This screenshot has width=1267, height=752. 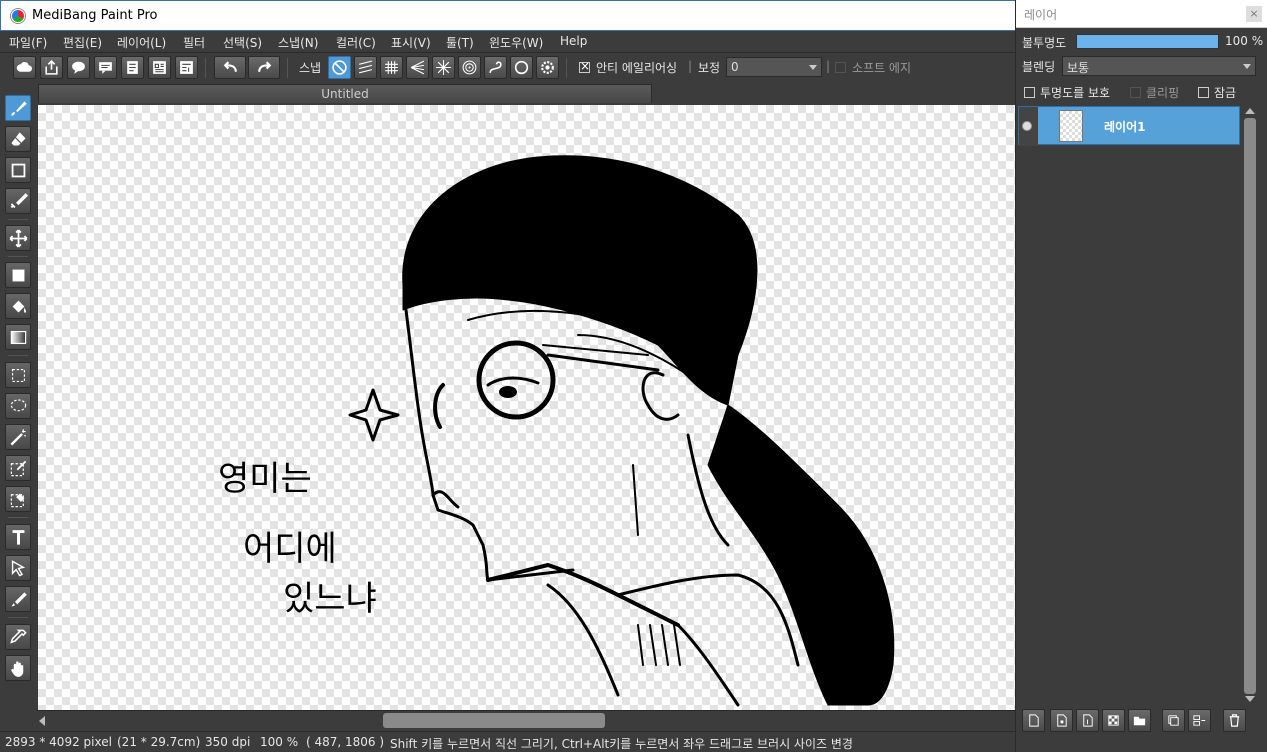 I want to click on bucket-tool-icon, so click(x=18, y=306).